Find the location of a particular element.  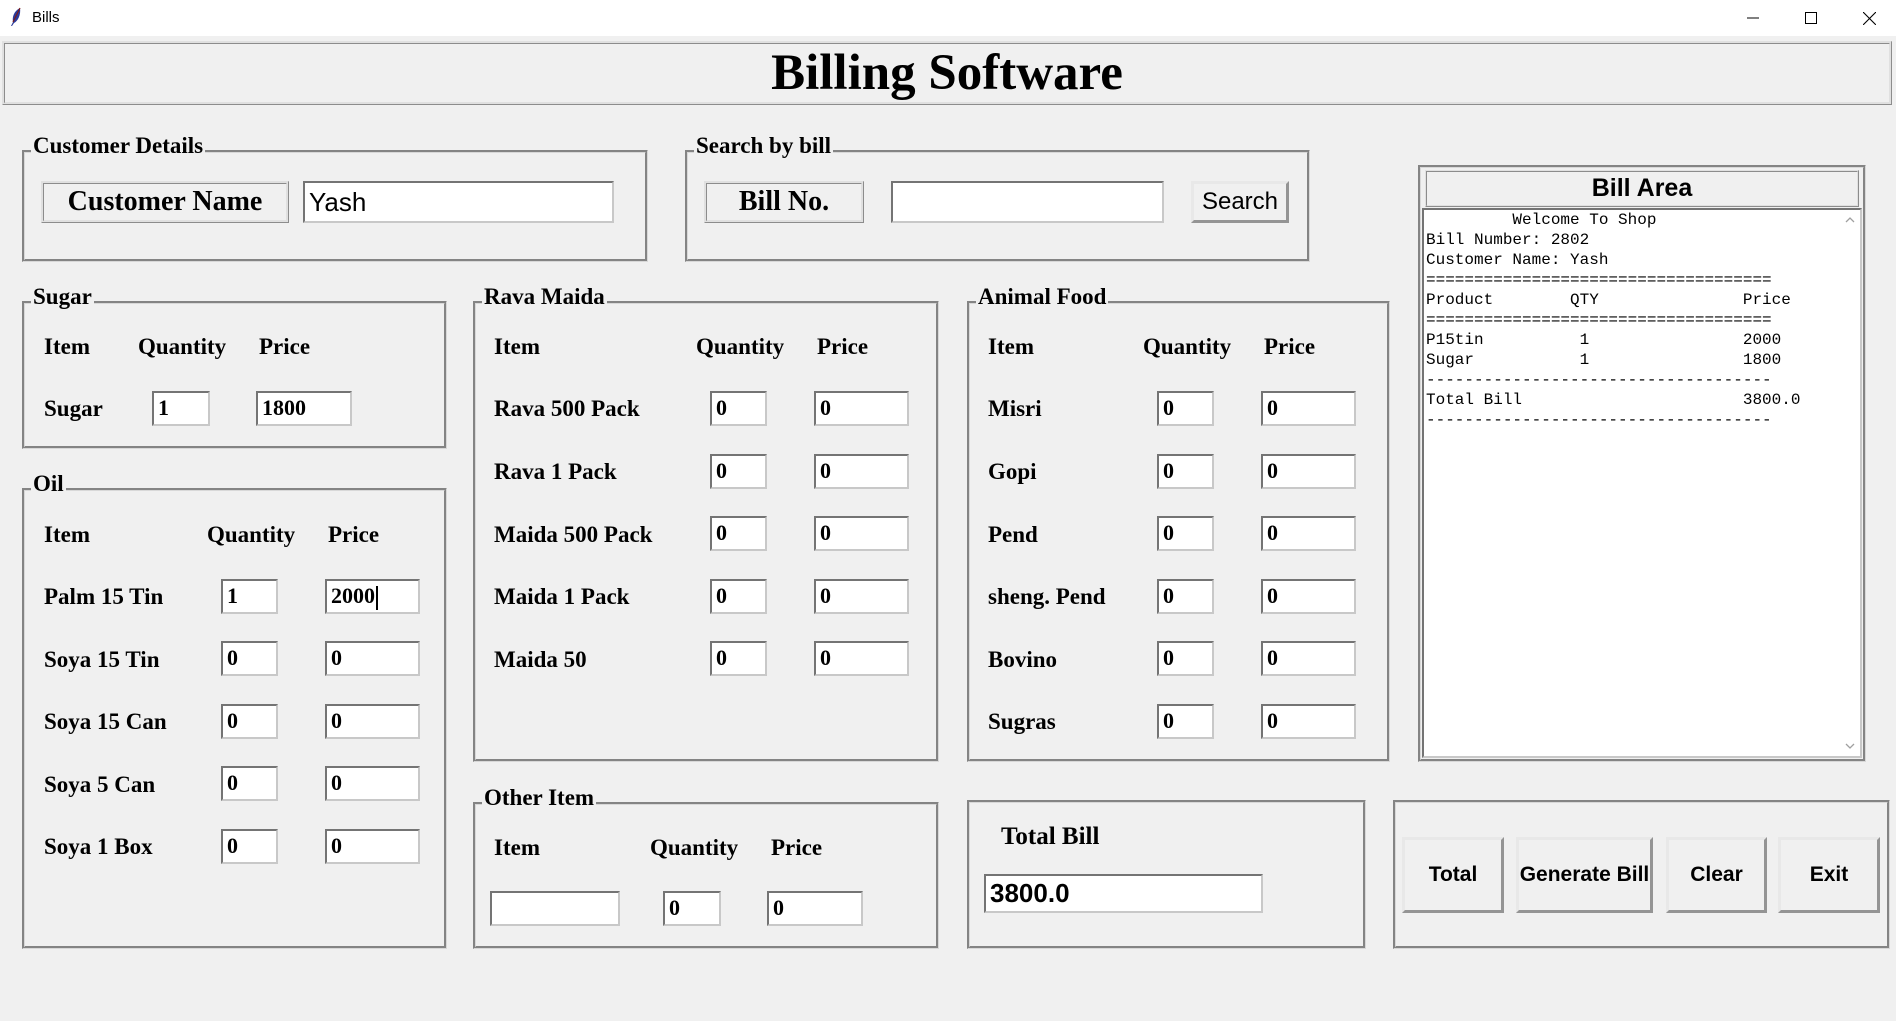

sugar-qty-input: 1 is located at coordinates (181, 408).